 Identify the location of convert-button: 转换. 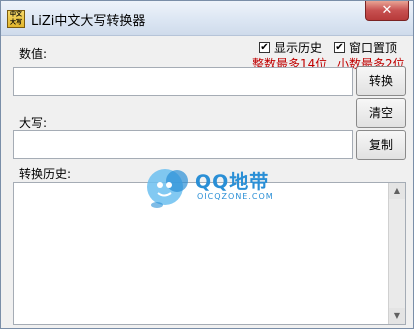
(381, 81).